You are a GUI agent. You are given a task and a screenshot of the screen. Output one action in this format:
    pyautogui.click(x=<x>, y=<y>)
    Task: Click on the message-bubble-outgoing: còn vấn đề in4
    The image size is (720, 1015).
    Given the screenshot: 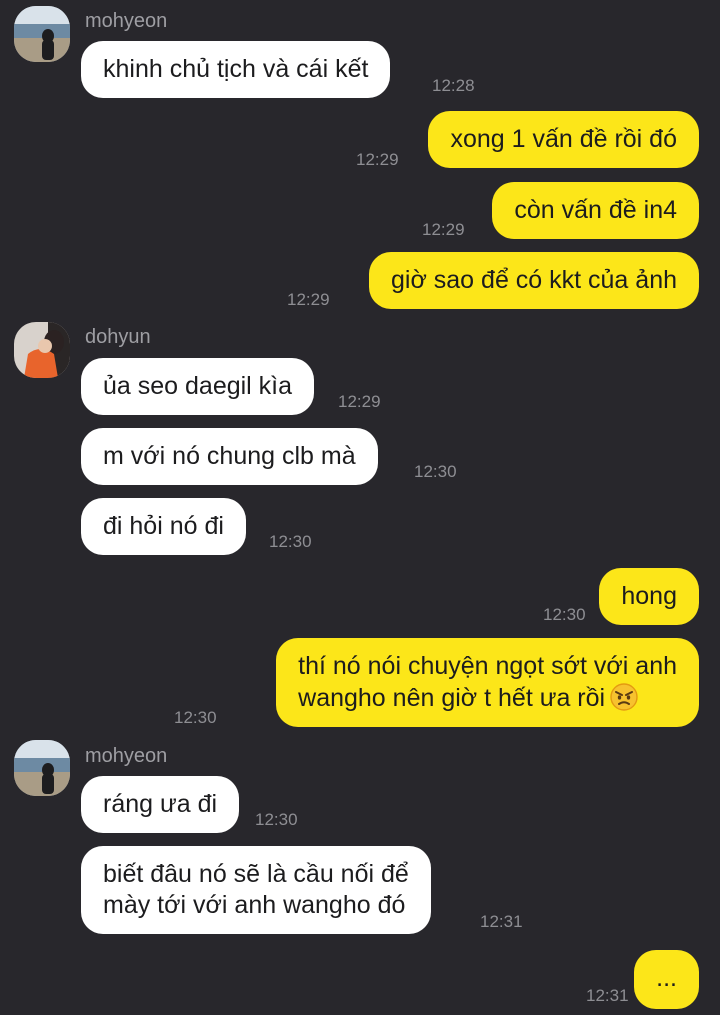 What is the action you would take?
    pyautogui.click(x=595, y=210)
    